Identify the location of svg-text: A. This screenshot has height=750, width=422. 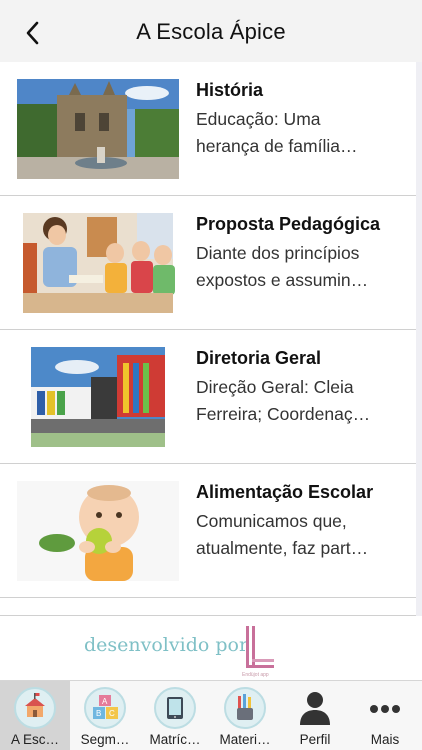
(105, 701).